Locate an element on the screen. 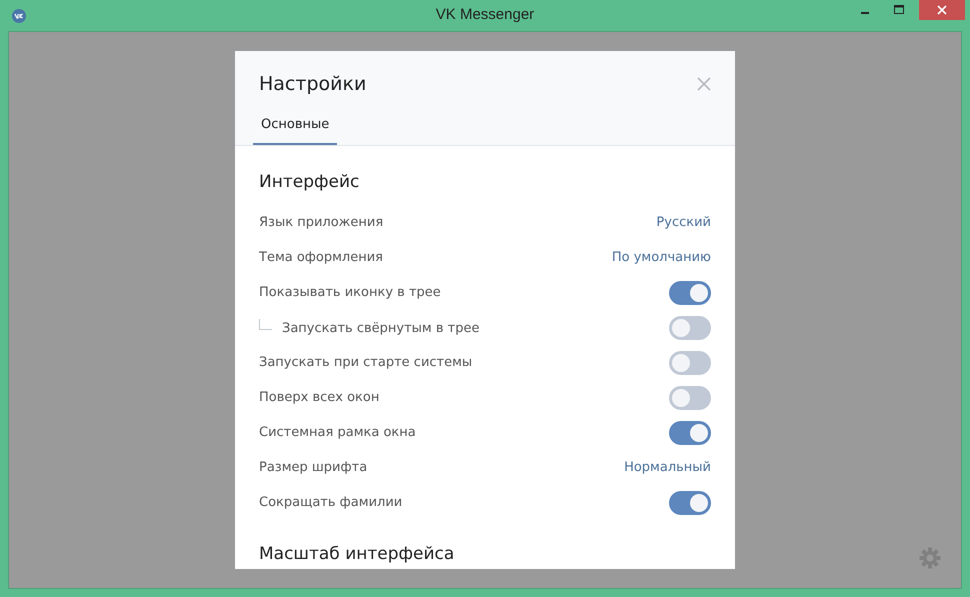  setting-label: Язык приложения is located at coordinates (321, 222).